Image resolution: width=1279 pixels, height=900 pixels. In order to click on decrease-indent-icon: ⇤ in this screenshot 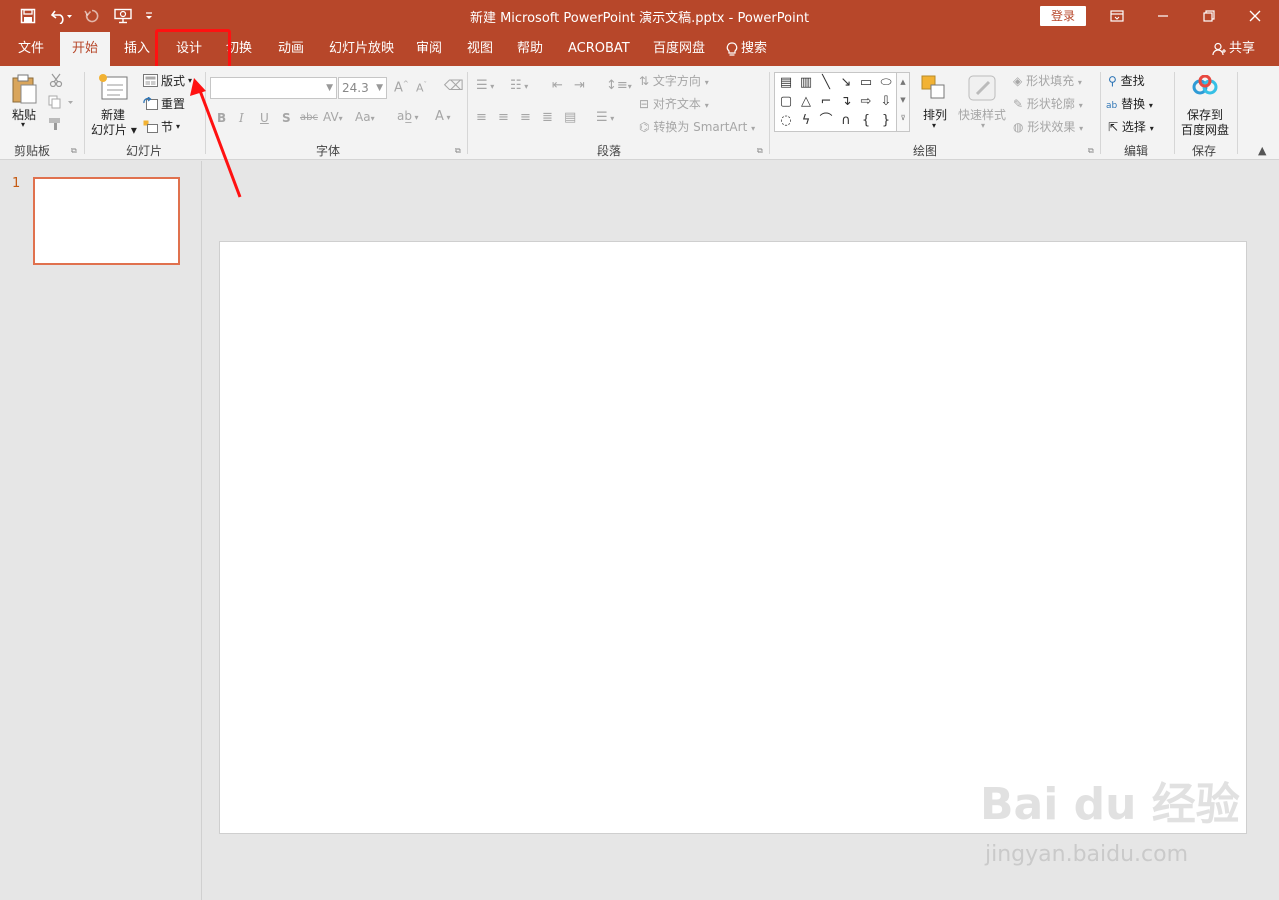, I will do `click(557, 85)`.